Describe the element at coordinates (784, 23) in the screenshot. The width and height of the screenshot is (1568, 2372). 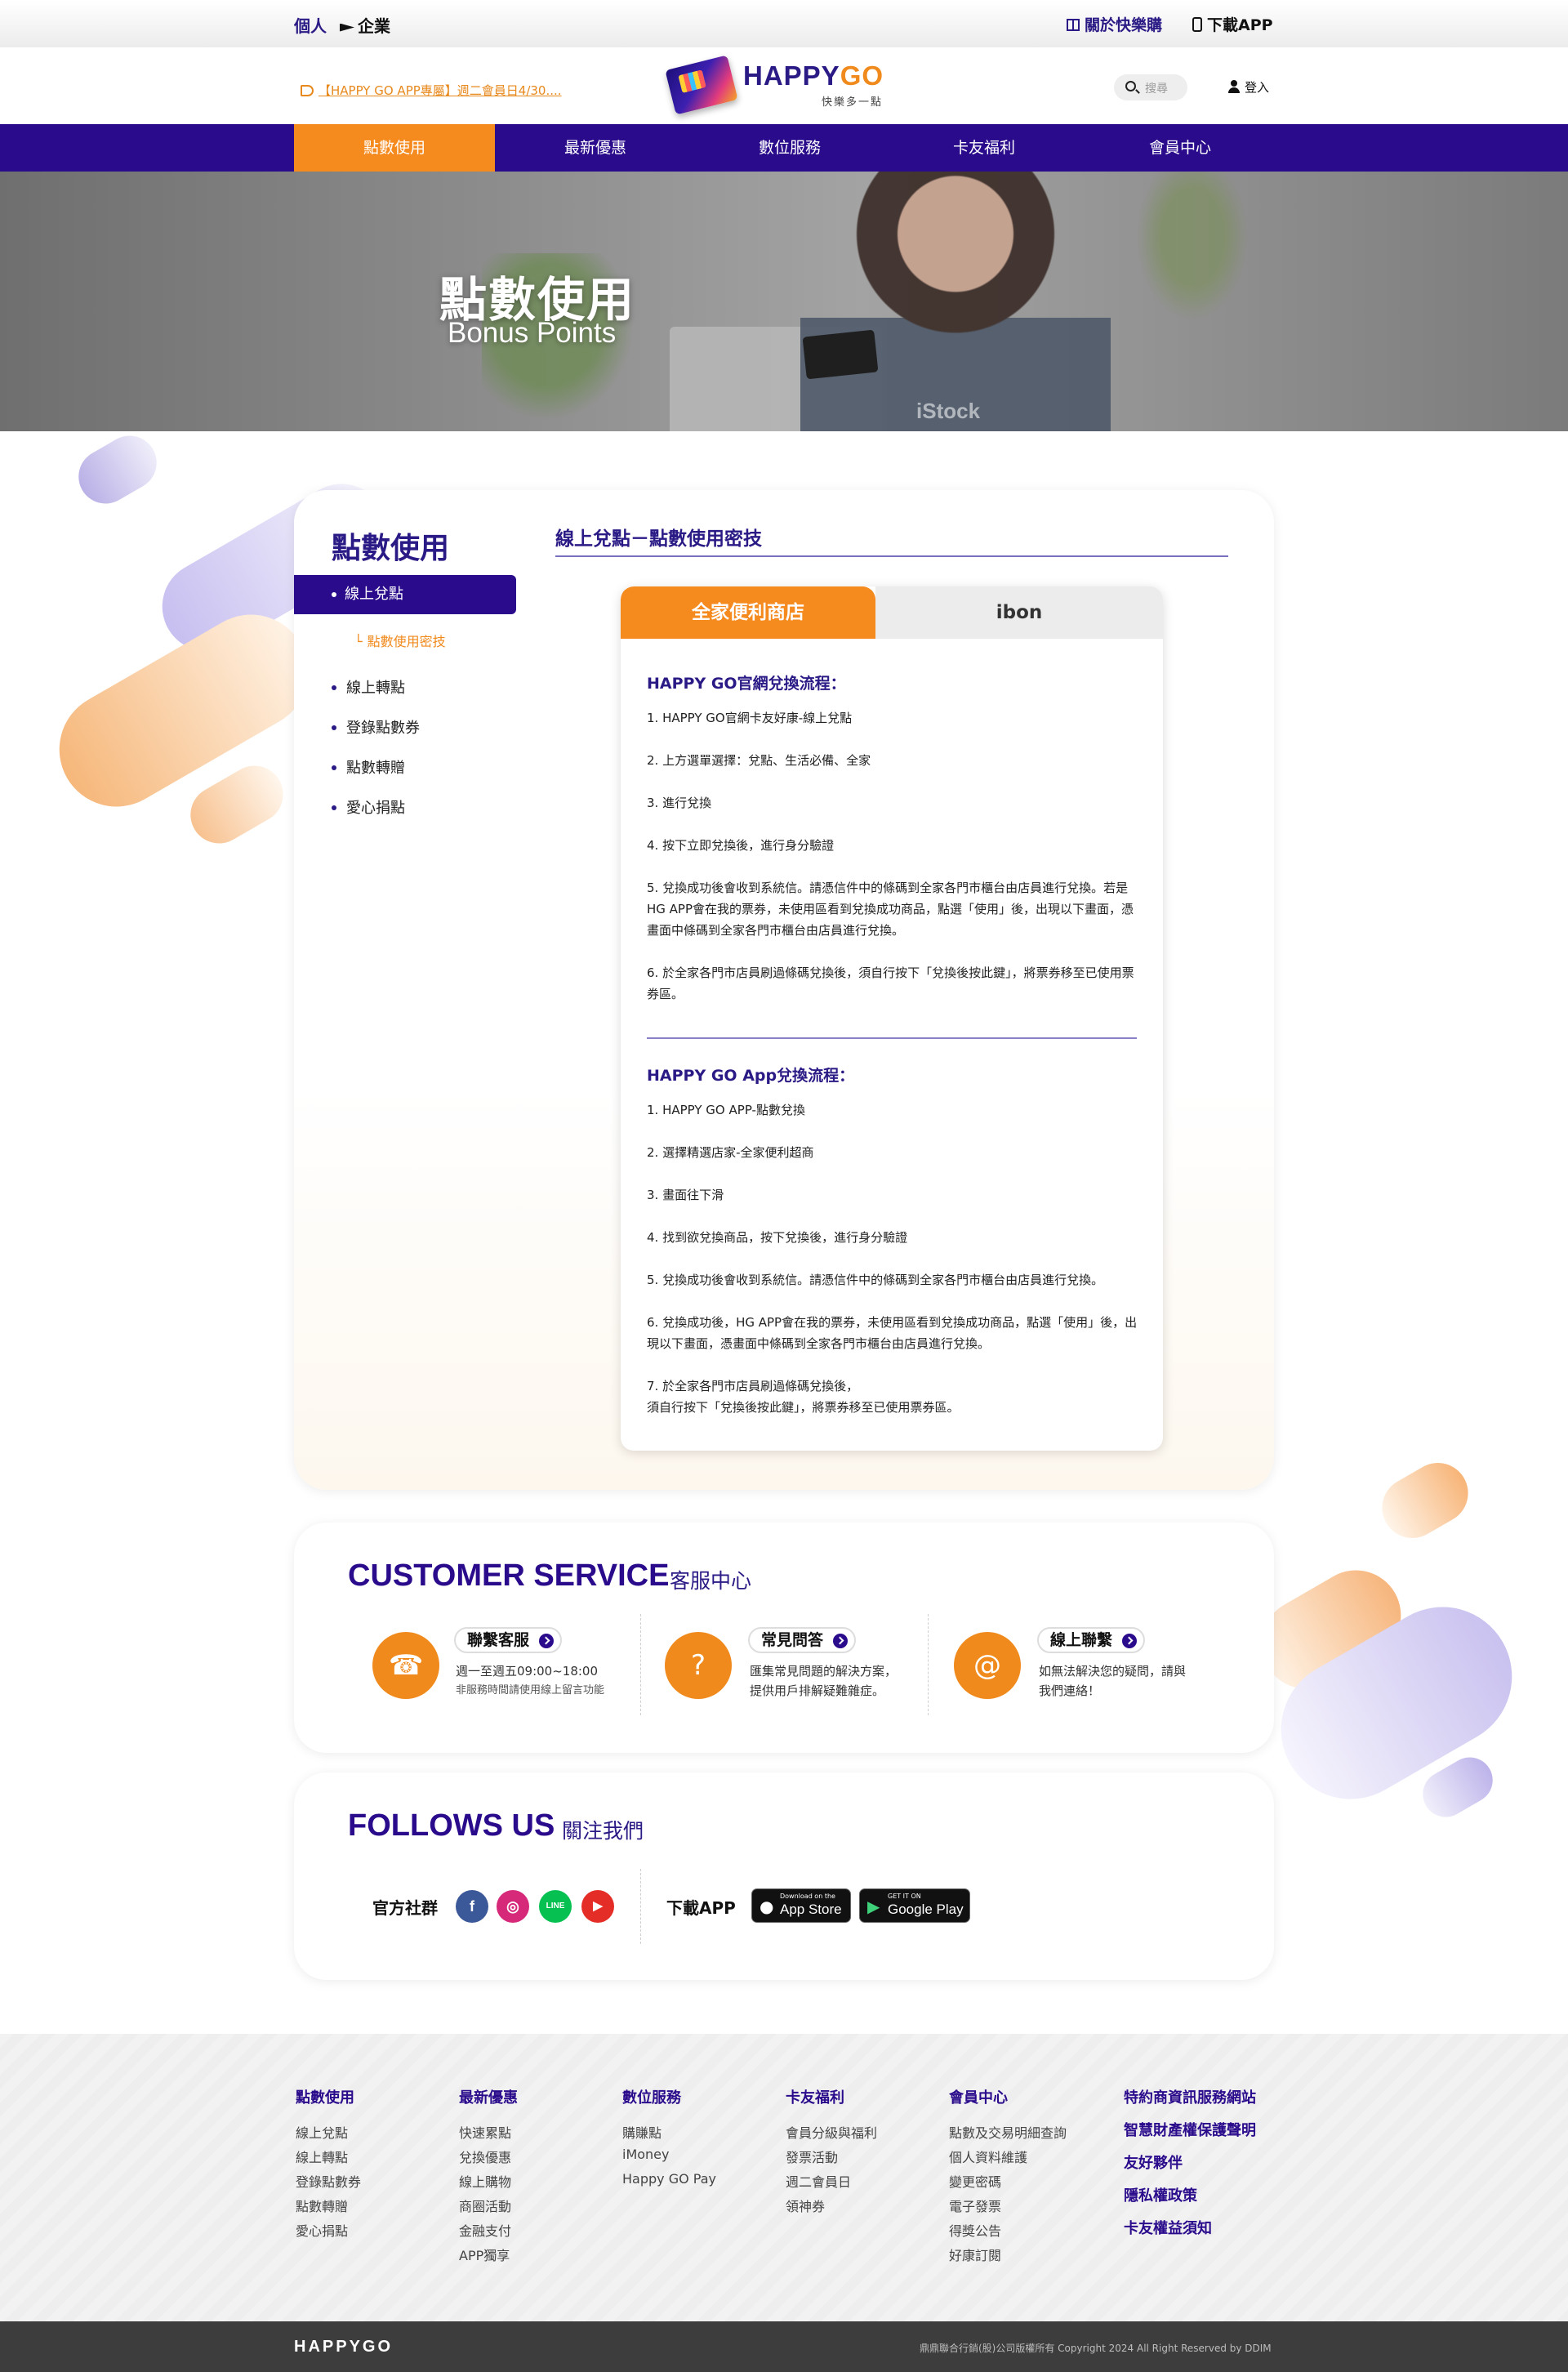
I see `top-utility-bar: 個人 企業 關於快樂購 下載APP` at that location.